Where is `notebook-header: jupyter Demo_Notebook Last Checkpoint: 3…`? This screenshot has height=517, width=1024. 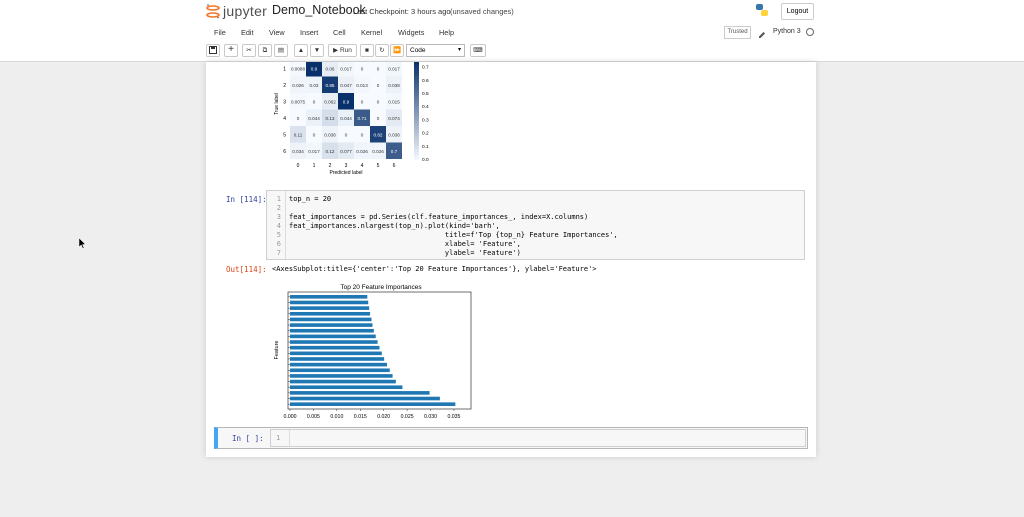 notebook-header: jupyter Demo_Notebook Last Checkpoint: 3… is located at coordinates (512, 31).